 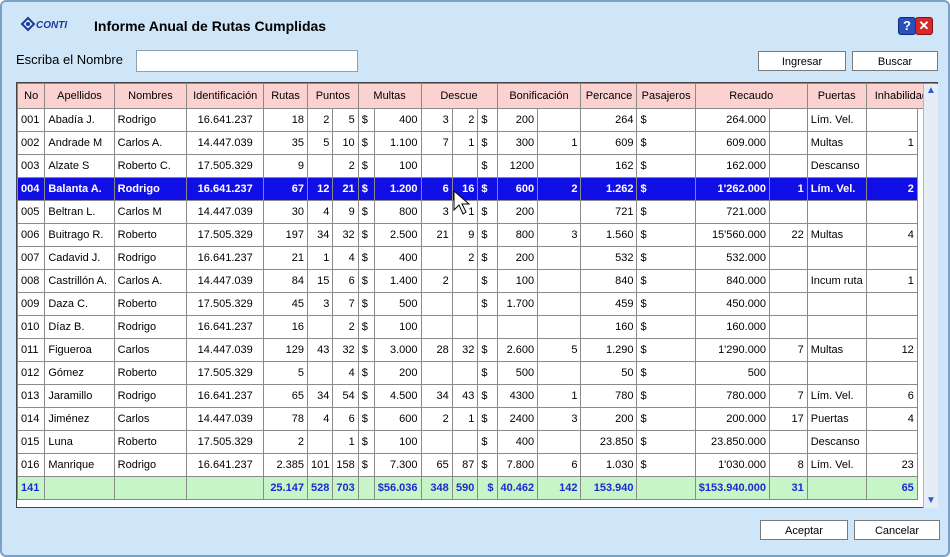 What do you see at coordinates (285, 120) in the screenshot?
I see `table-cell: 18` at bounding box center [285, 120].